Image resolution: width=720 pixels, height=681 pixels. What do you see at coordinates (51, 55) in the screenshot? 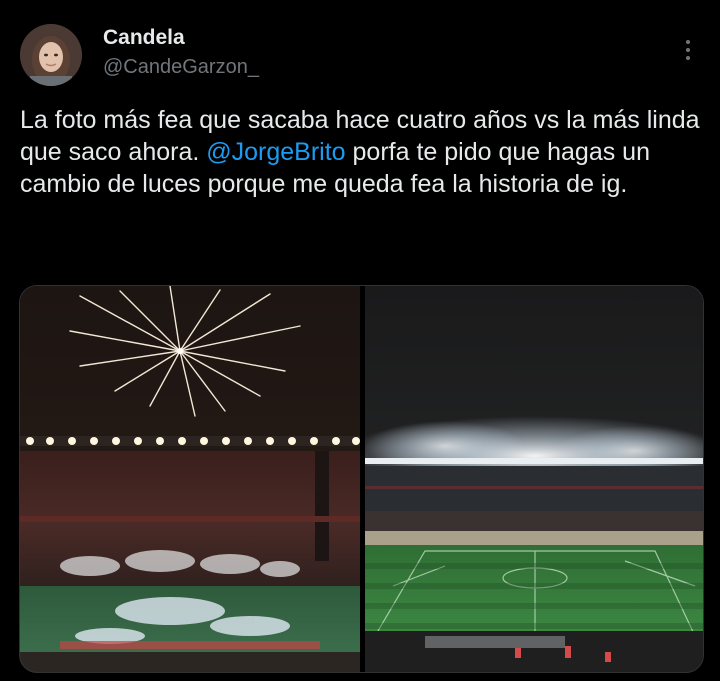
I see `avatar` at bounding box center [51, 55].